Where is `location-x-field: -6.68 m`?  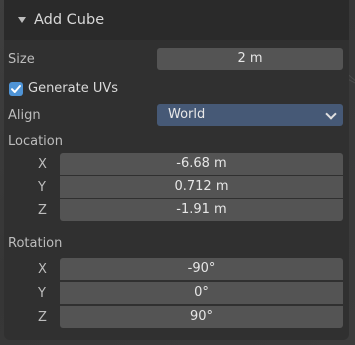
location-x-field: -6.68 m is located at coordinates (201, 164).